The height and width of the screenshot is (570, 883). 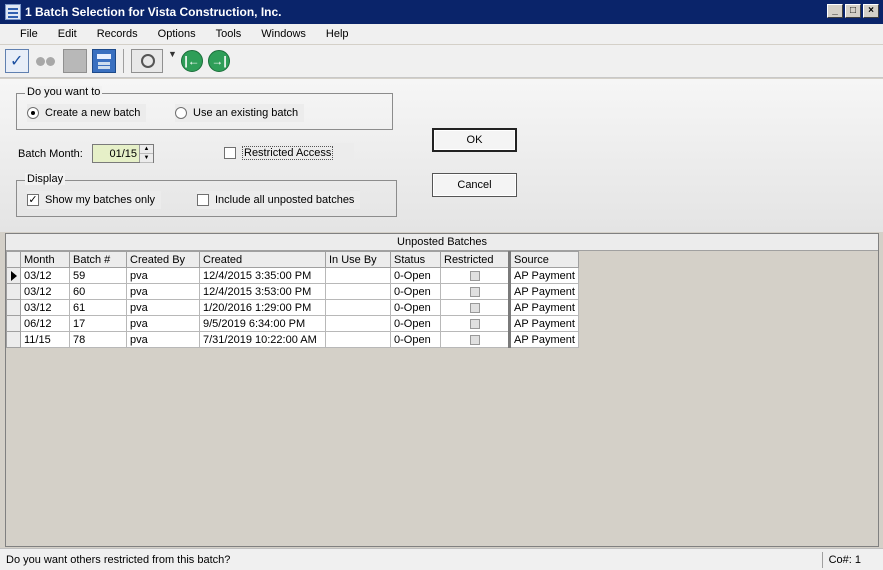 I want to click on minimize-button: _, so click(x=835, y=11).